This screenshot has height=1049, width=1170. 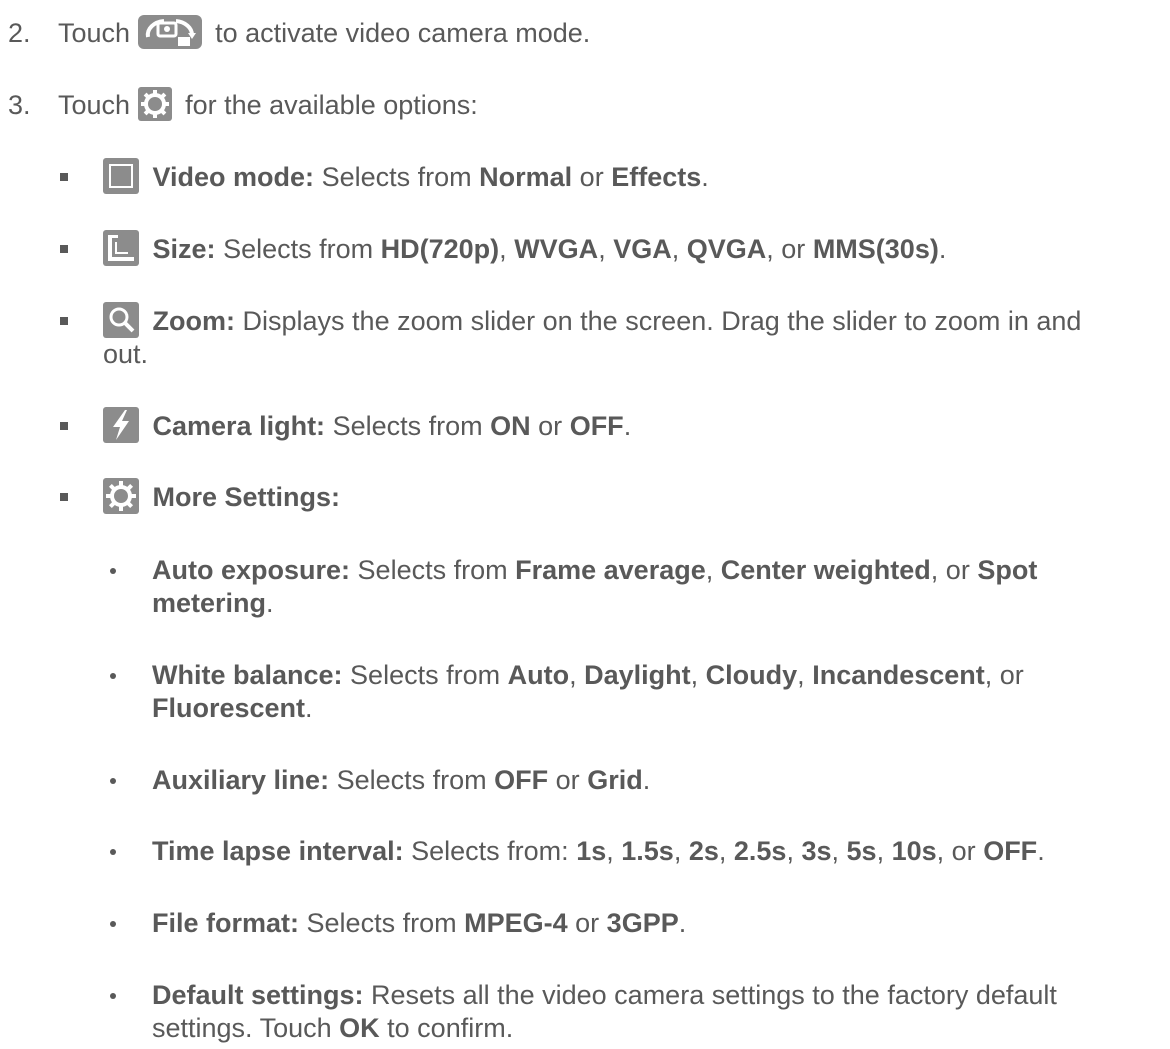 I want to click on option-value: Normal, so click(x=526, y=177).